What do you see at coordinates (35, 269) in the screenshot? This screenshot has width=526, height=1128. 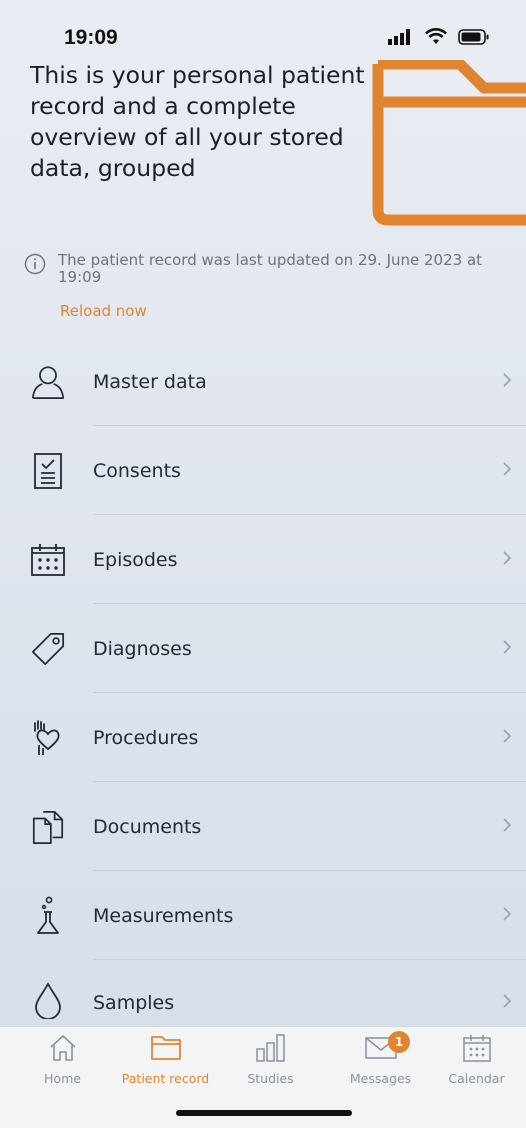 I see `info-icon` at bounding box center [35, 269].